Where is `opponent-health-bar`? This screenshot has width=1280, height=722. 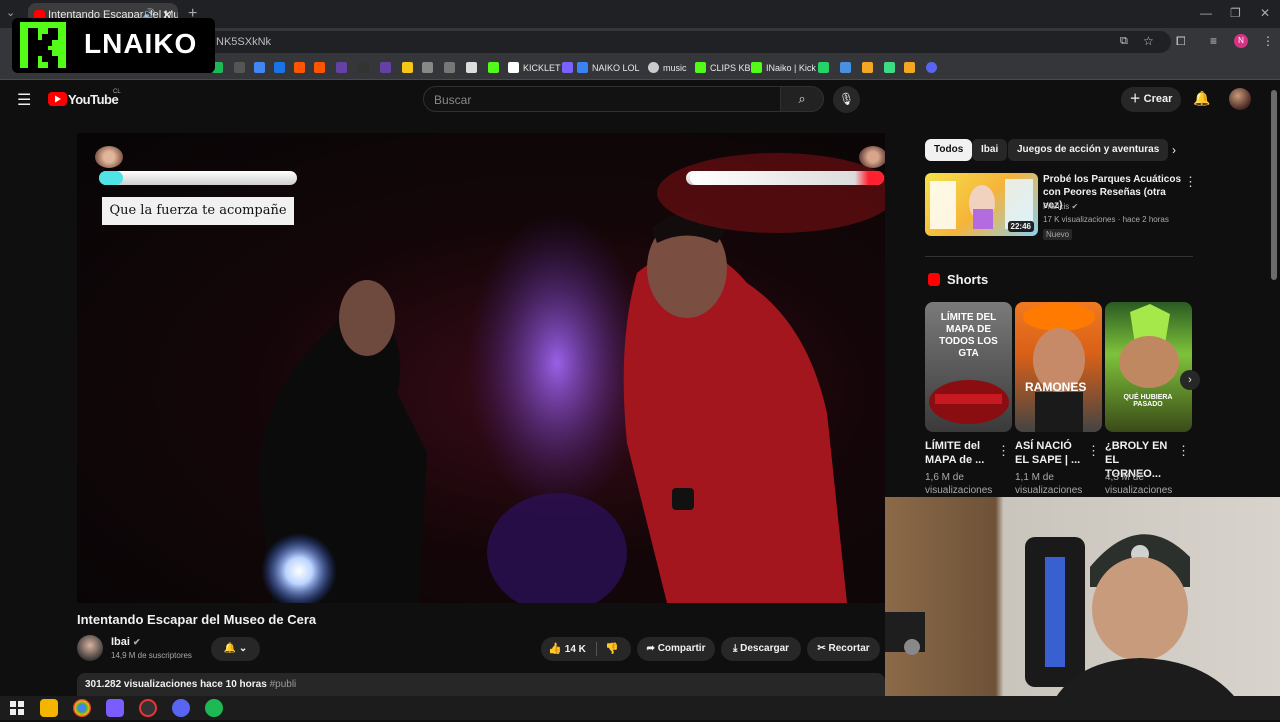
opponent-health-bar is located at coordinates (785, 178).